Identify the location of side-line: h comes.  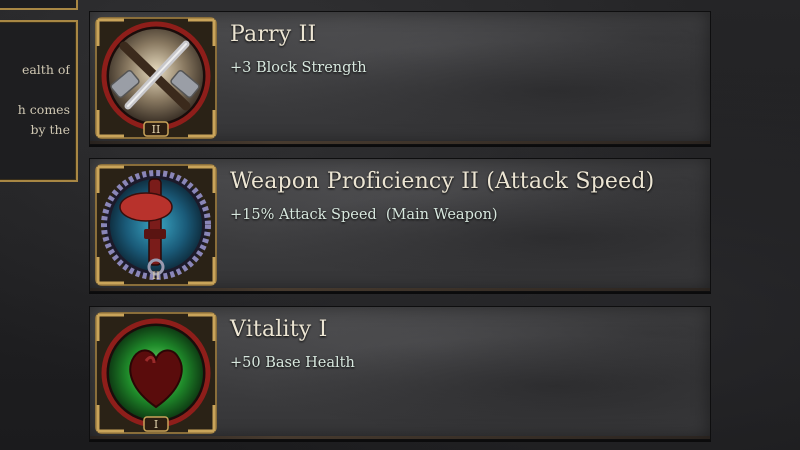
(43, 109).